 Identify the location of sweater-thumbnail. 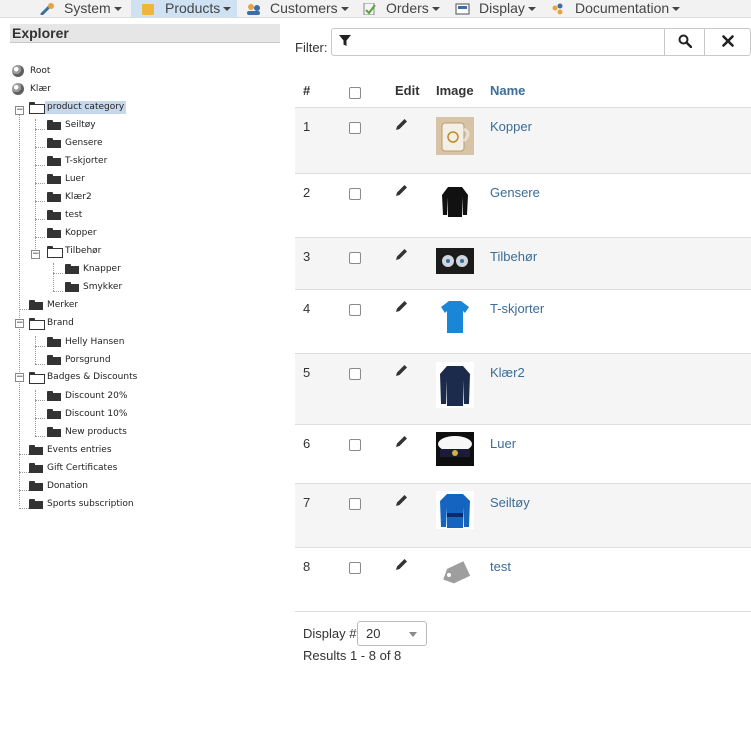
(455, 200).